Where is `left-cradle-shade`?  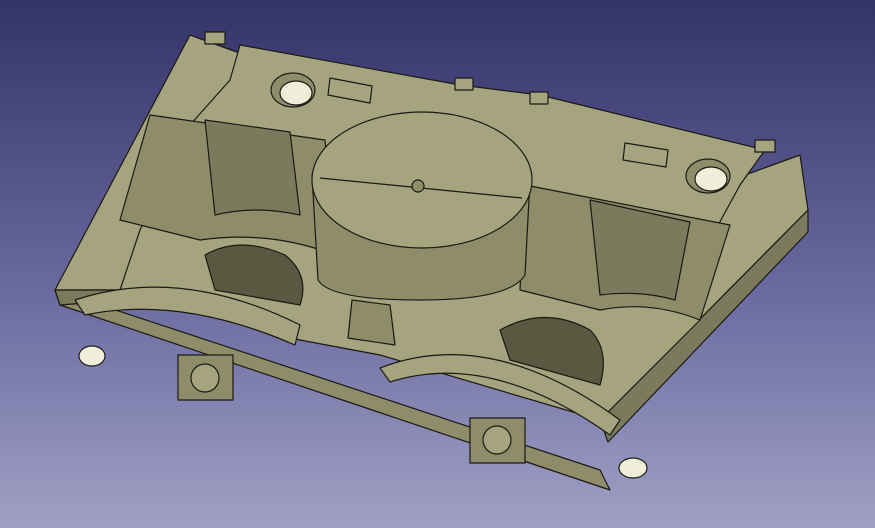 left-cradle-shade is located at coordinates (252, 167).